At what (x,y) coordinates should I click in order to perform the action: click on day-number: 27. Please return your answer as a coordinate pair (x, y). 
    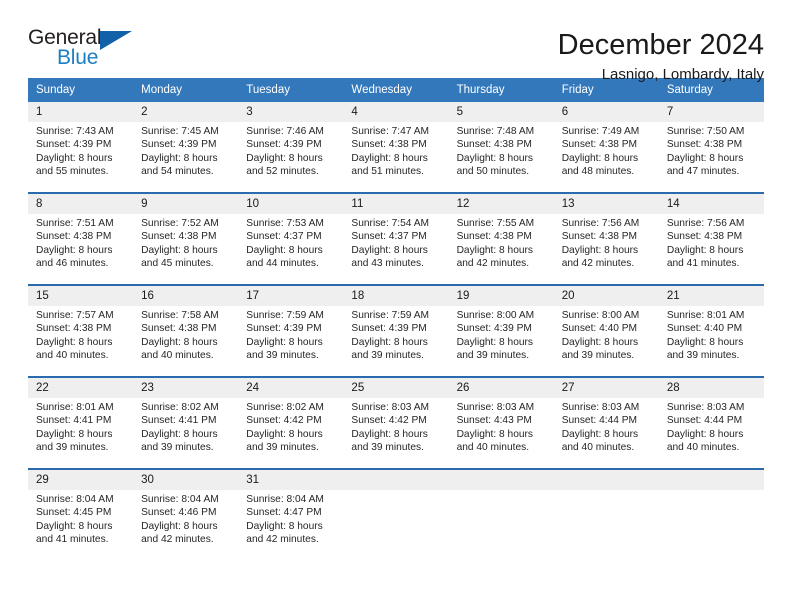
    Looking at the image, I should click on (606, 388).